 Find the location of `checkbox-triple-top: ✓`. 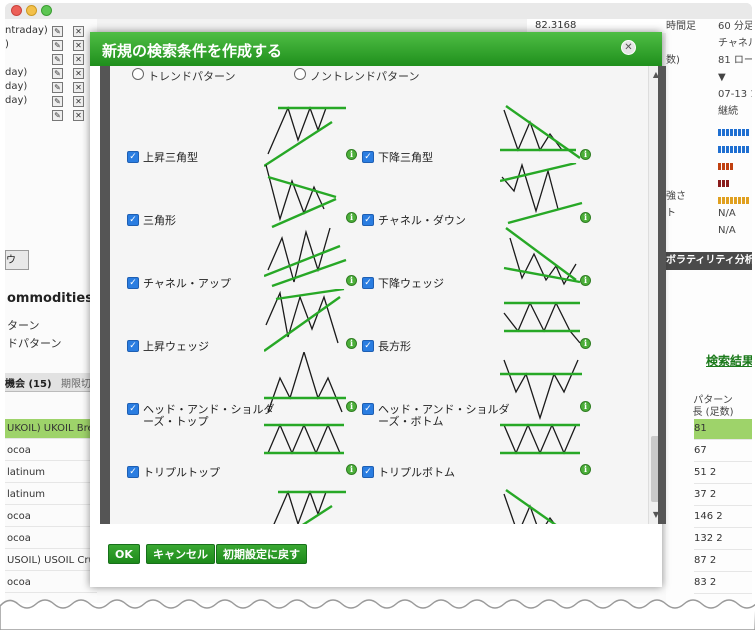

checkbox-triple-top: ✓ is located at coordinates (133, 472).